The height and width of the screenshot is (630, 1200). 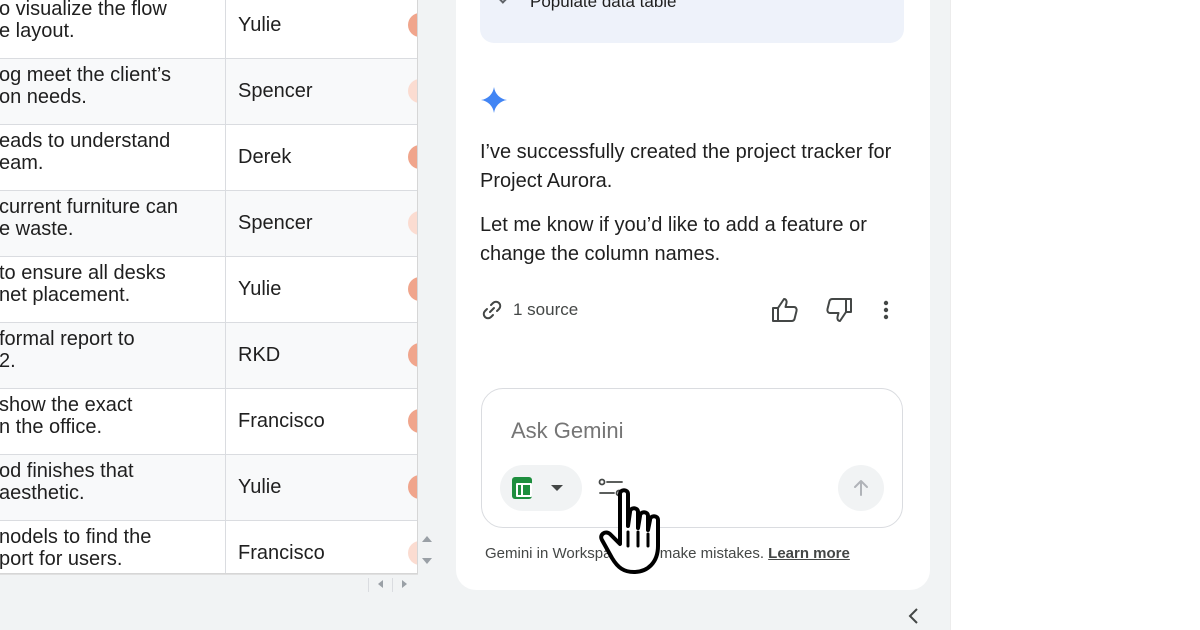 I want to click on table-row: eads to understand eam. Derek, so click(x=208, y=158).